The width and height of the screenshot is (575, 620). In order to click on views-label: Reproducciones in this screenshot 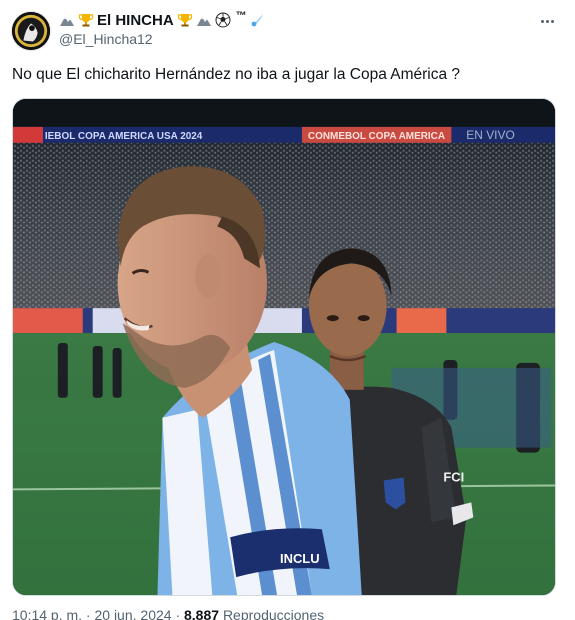, I will do `click(273, 613)`.